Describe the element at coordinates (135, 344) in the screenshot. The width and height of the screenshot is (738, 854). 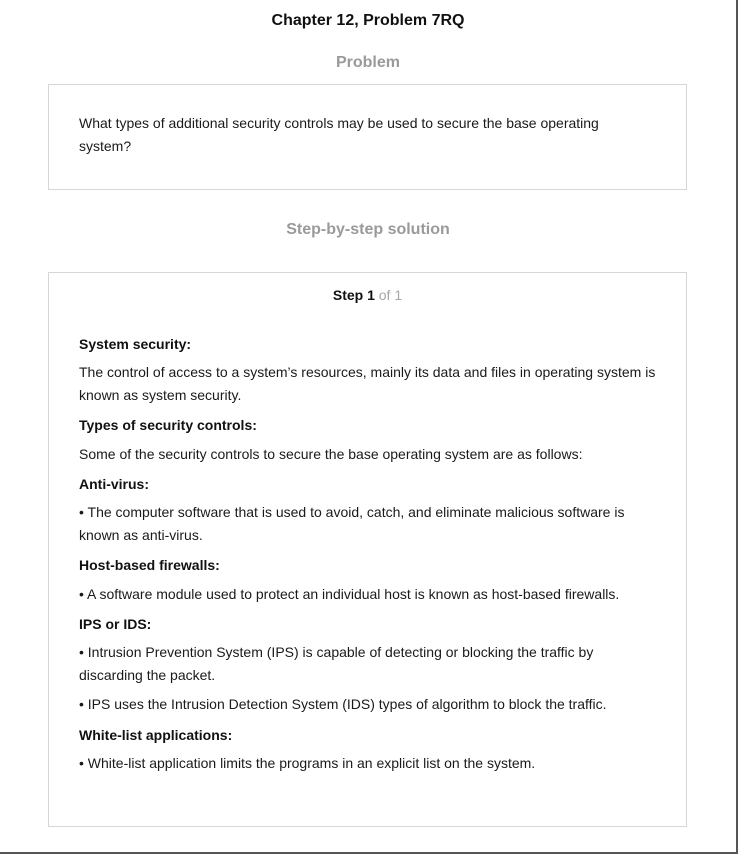
I see `section-heading-system-security: System security:` at that location.